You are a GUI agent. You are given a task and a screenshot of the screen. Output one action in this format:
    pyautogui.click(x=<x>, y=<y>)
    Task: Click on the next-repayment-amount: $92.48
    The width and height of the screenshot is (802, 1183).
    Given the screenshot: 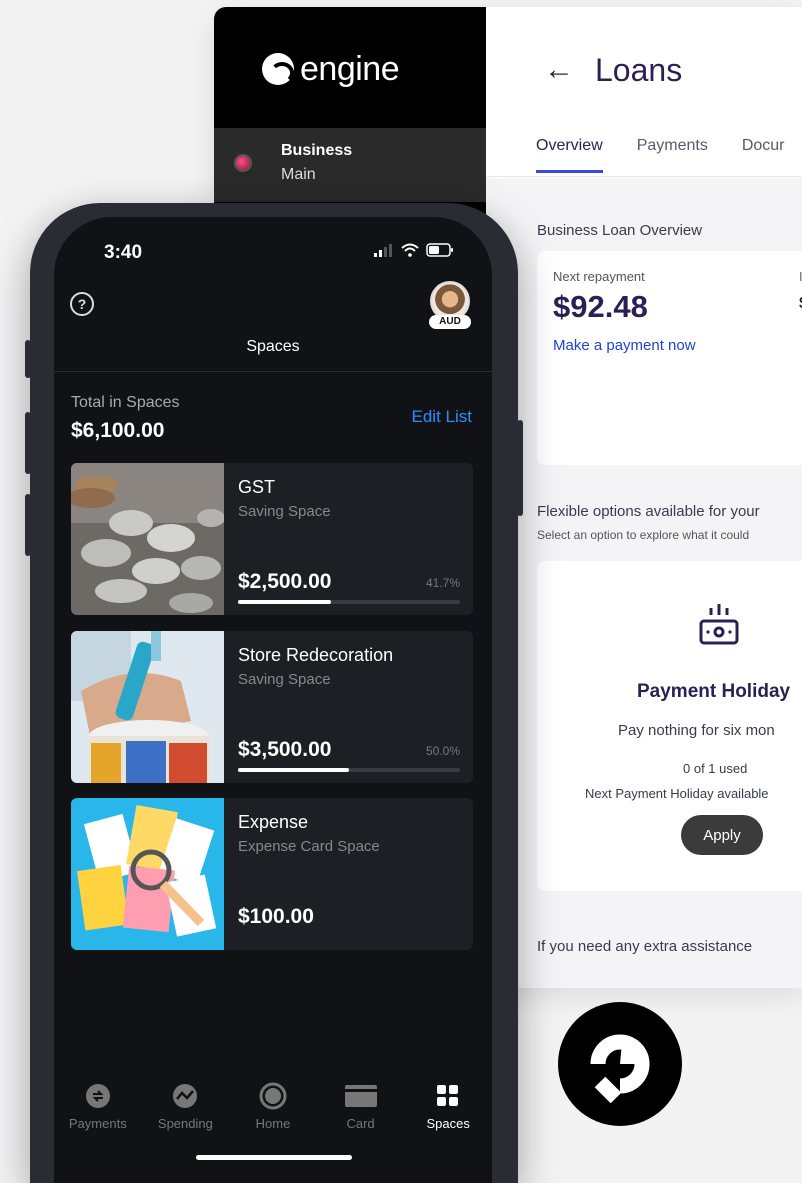 What is the action you would take?
    pyautogui.click(x=600, y=306)
    